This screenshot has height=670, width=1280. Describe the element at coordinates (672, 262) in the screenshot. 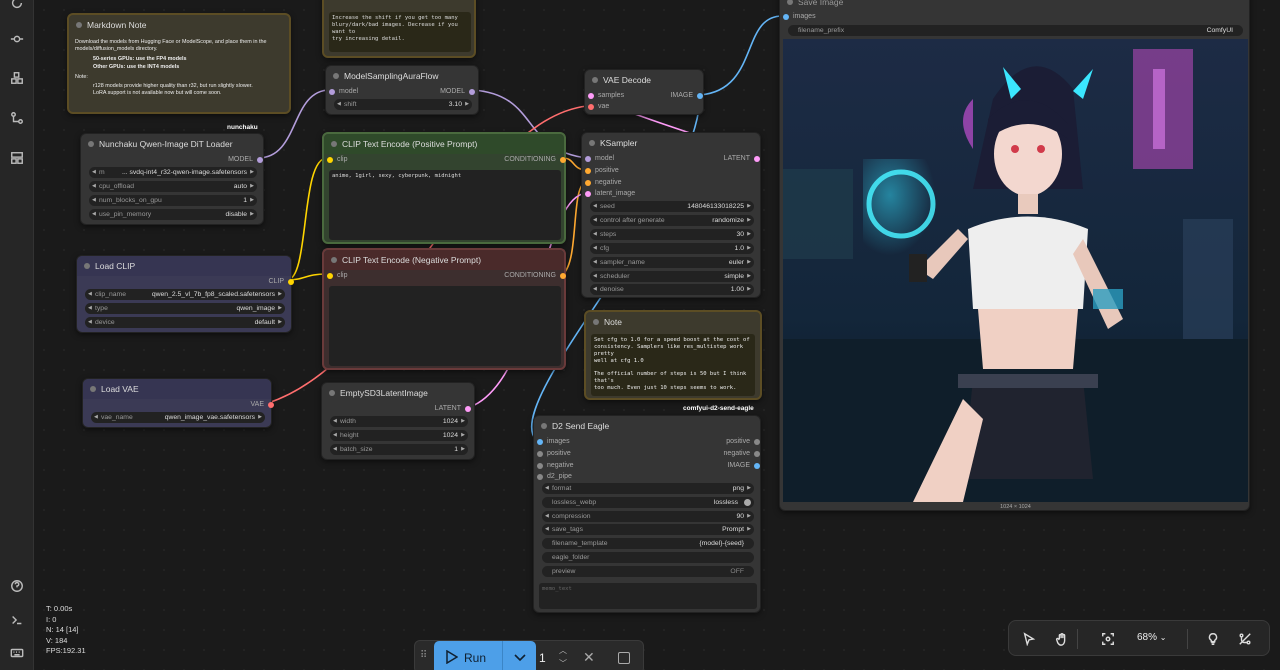

I see `sampler-name-widget: sampler_name euler` at that location.